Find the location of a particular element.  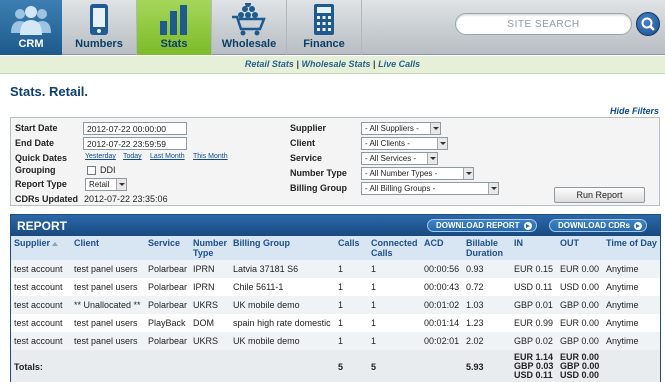

hide-filters-link: Hide Filters is located at coordinates (634, 111).